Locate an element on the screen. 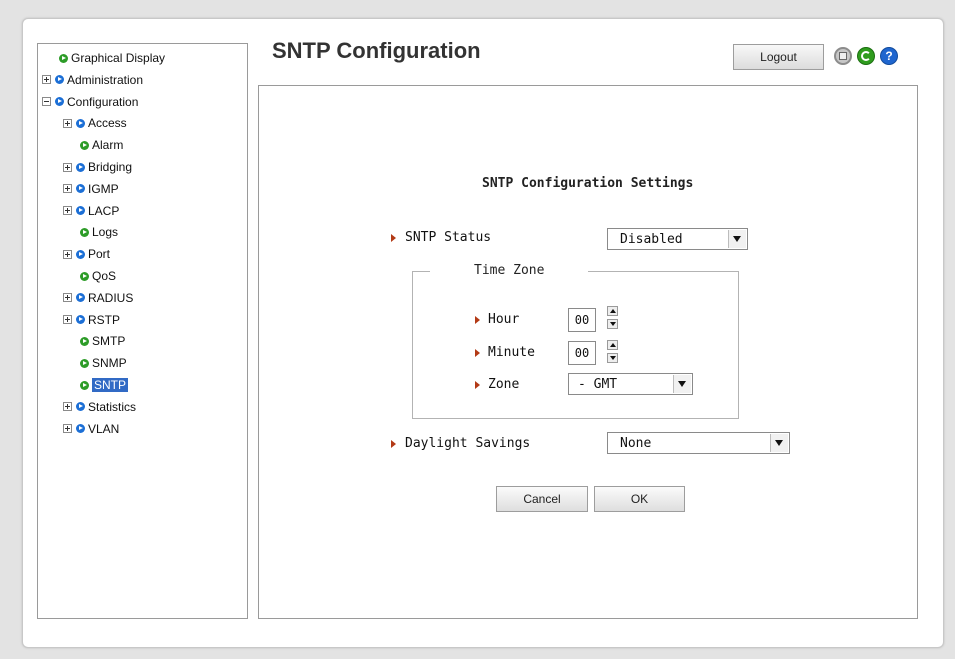 Image resolution: width=955 pixels, height=659 pixels. sidebar-item-snmp: SNMP is located at coordinates (103, 363).